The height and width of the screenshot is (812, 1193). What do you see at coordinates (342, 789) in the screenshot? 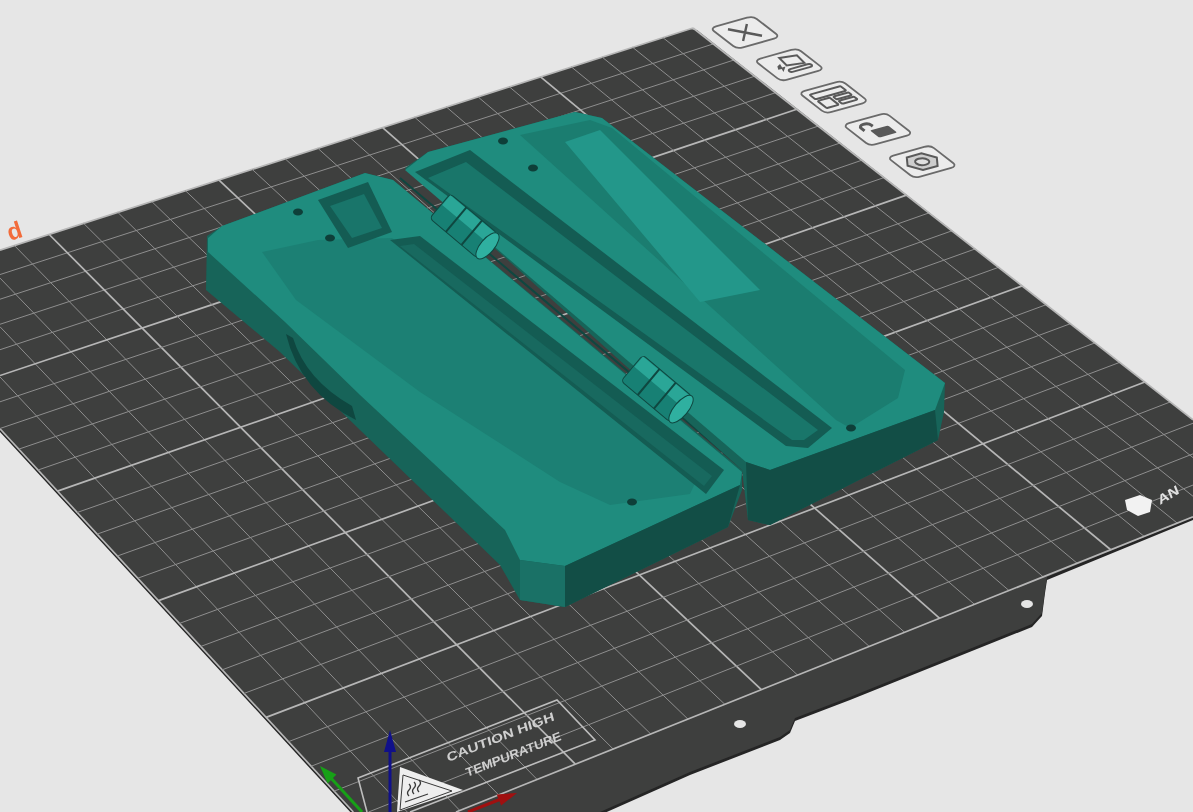
I see `y-axis-arrow` at bounding box center [342, 789].